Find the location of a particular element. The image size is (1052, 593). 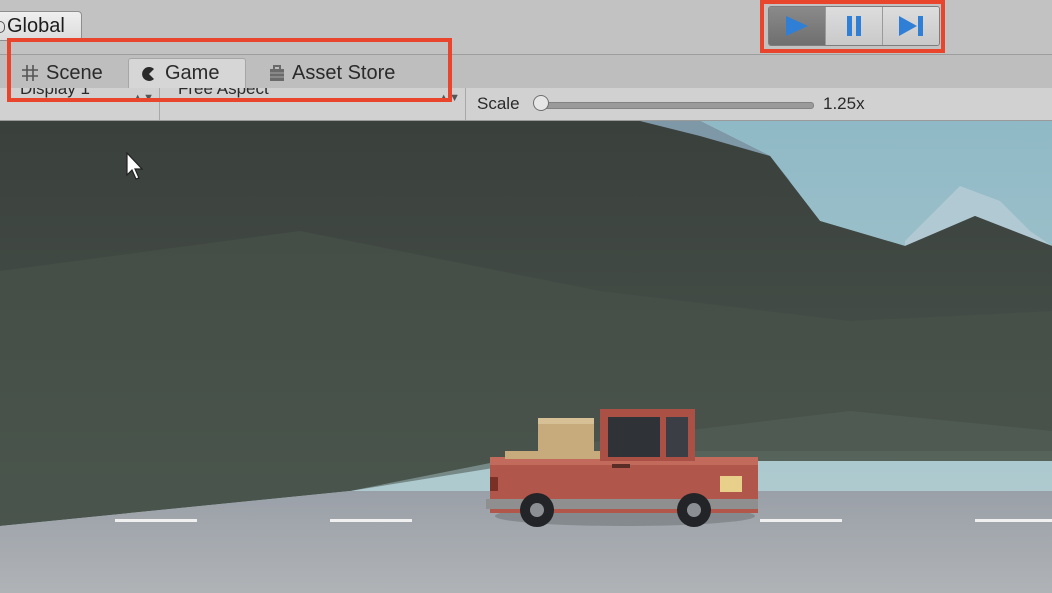

main-toolbar: Global is located at coordinates (526, 27).